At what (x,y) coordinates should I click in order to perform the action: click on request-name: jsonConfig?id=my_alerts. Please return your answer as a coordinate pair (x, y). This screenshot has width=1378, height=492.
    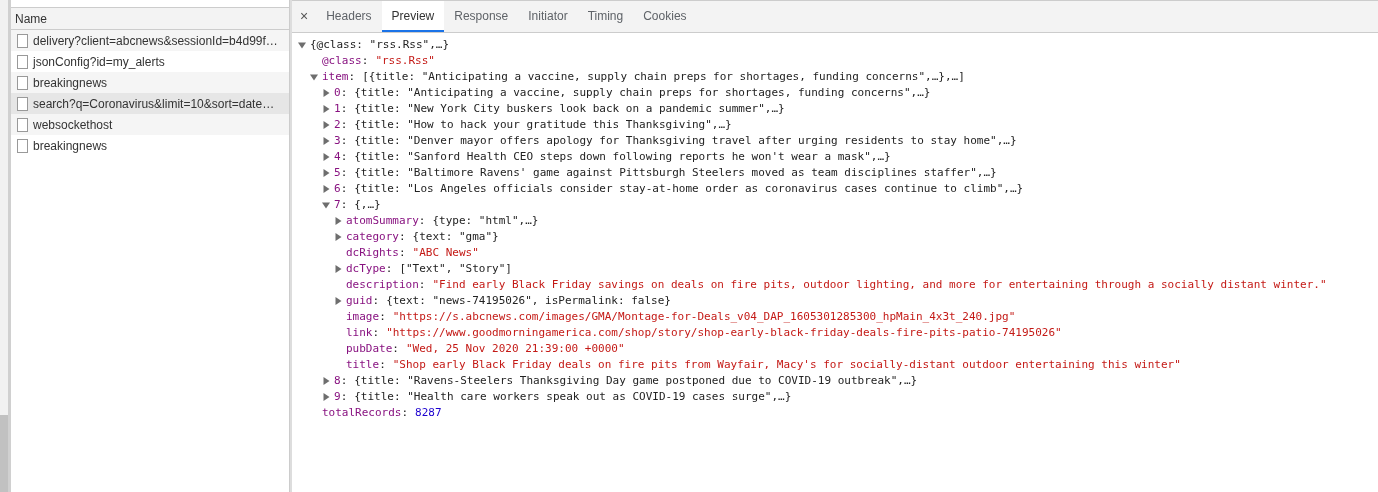
    Looking at the image, I should click on (99, 62).